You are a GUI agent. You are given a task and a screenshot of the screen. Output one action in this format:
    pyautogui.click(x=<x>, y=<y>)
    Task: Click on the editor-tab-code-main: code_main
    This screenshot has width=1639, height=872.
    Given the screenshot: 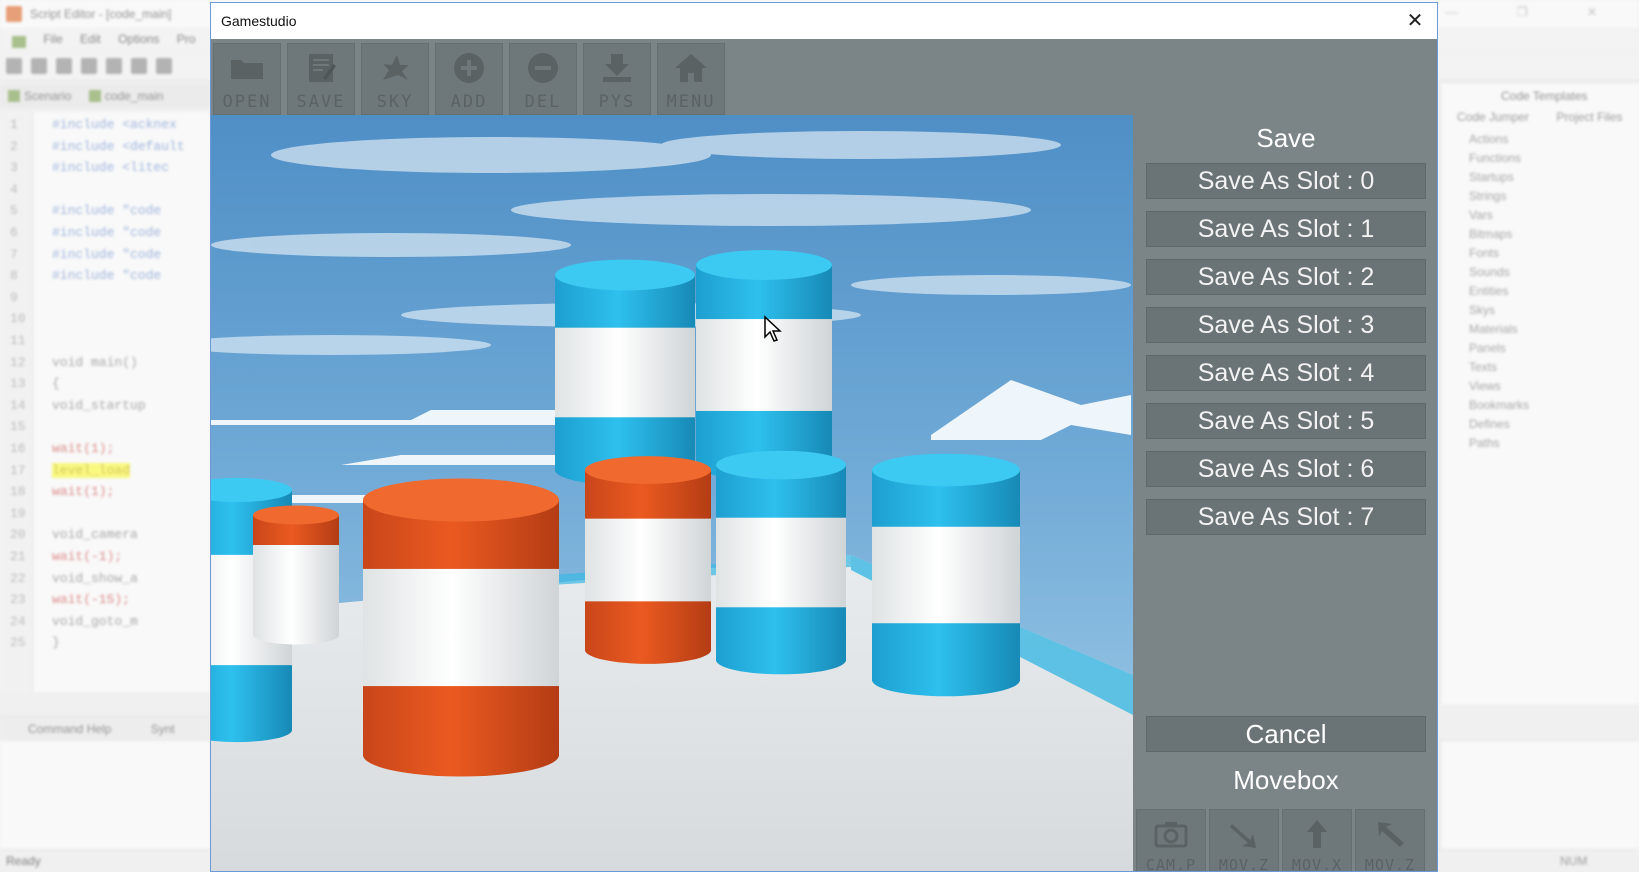 What is the action you would take?
    pyautogui.click(x=125, y=96)
    